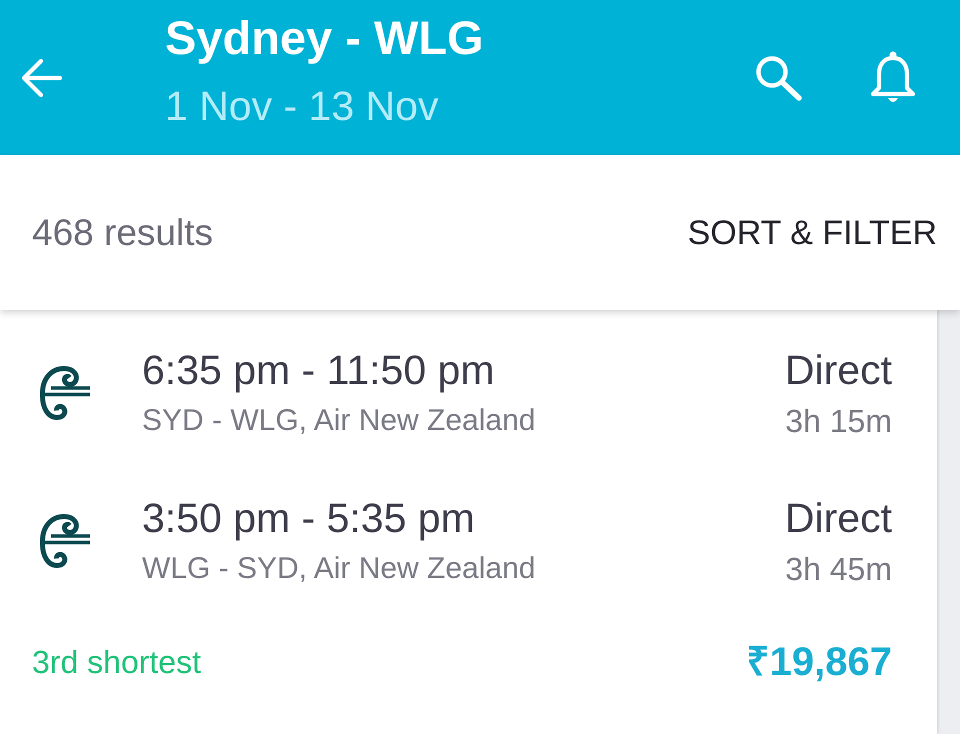 The height and width of the screenshot is (734, 960). Describe the element at coordinates (318, 370) in the screenshot. I see `flight-times: 6:35 pm - 11:50 pm` at that location.